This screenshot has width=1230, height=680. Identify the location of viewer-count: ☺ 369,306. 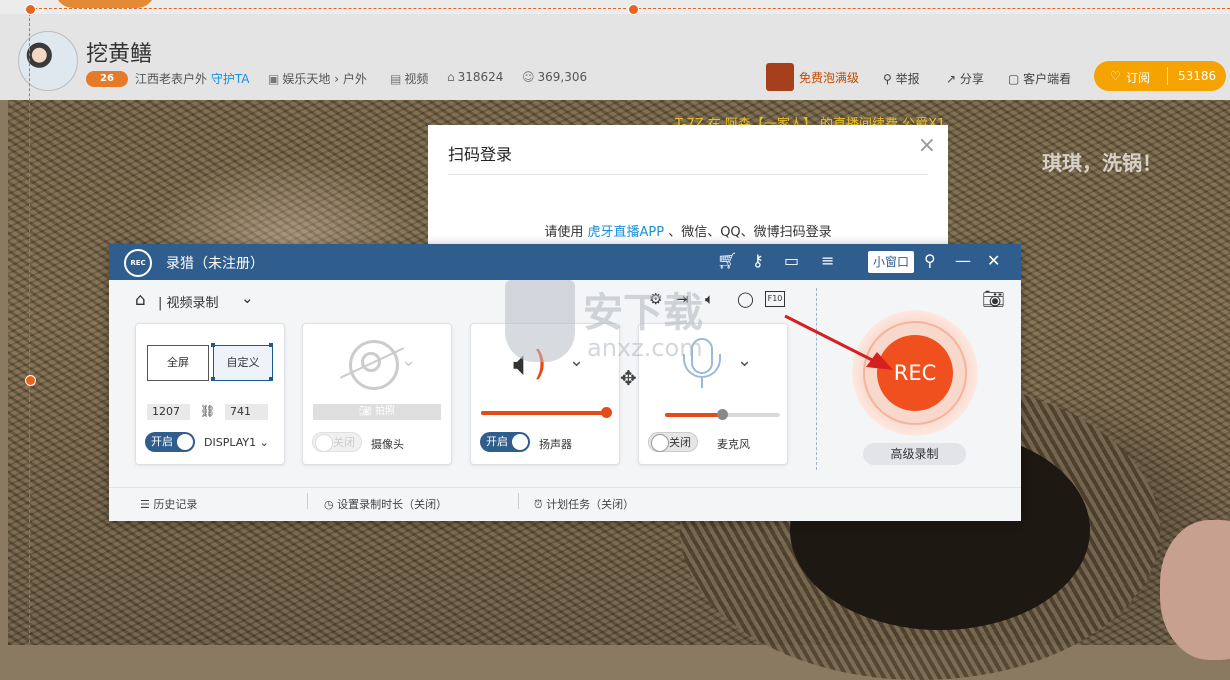
(555, 77).